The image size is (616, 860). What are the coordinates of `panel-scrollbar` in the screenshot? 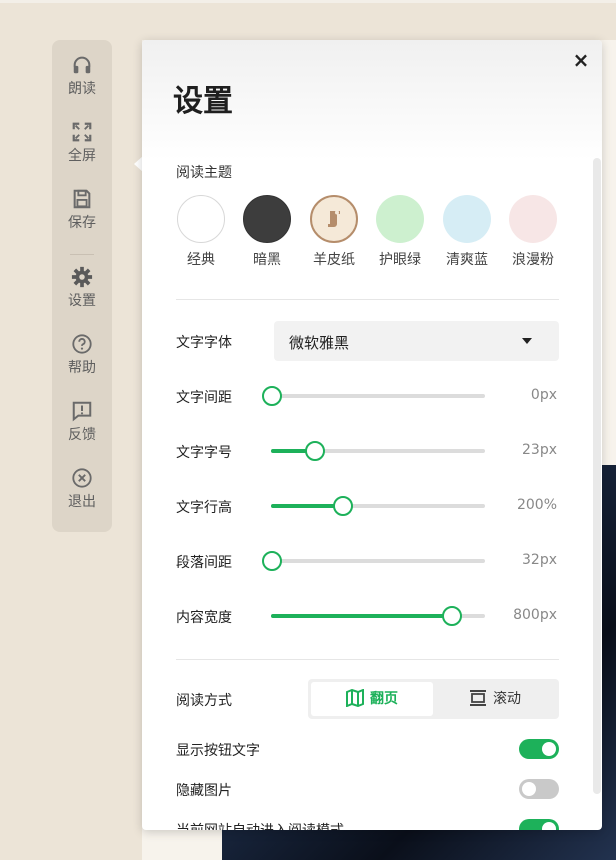 It's located at (597, 476).